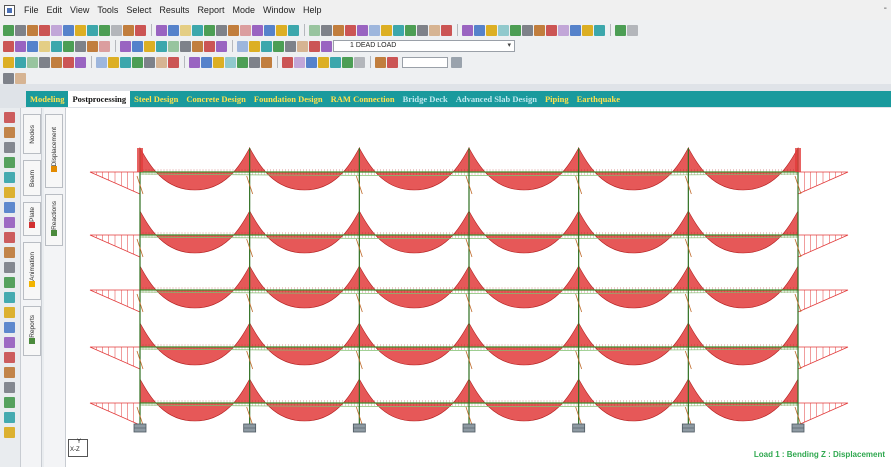 The width and height of the screenshot is (891, 467). Describe the element at coordinates (216, 99) in the screenshot. I see `tab-concrete-design: Concrete Design` at that location.